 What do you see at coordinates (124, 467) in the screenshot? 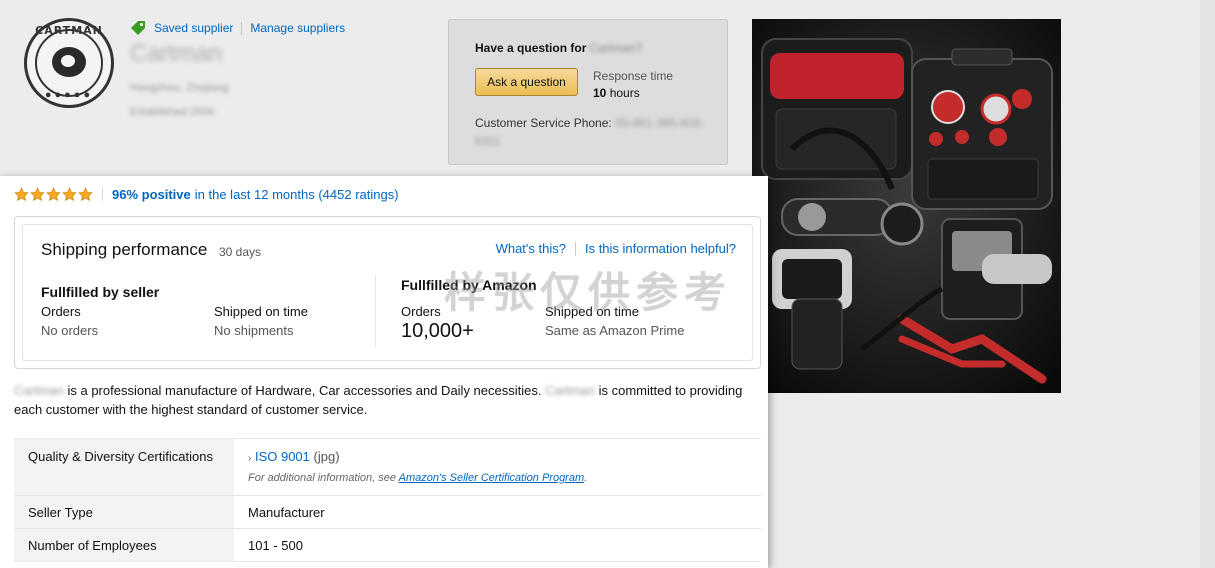
I see `cert-label: Quality & Diversity Certifications` at bounding box center [124, 467].